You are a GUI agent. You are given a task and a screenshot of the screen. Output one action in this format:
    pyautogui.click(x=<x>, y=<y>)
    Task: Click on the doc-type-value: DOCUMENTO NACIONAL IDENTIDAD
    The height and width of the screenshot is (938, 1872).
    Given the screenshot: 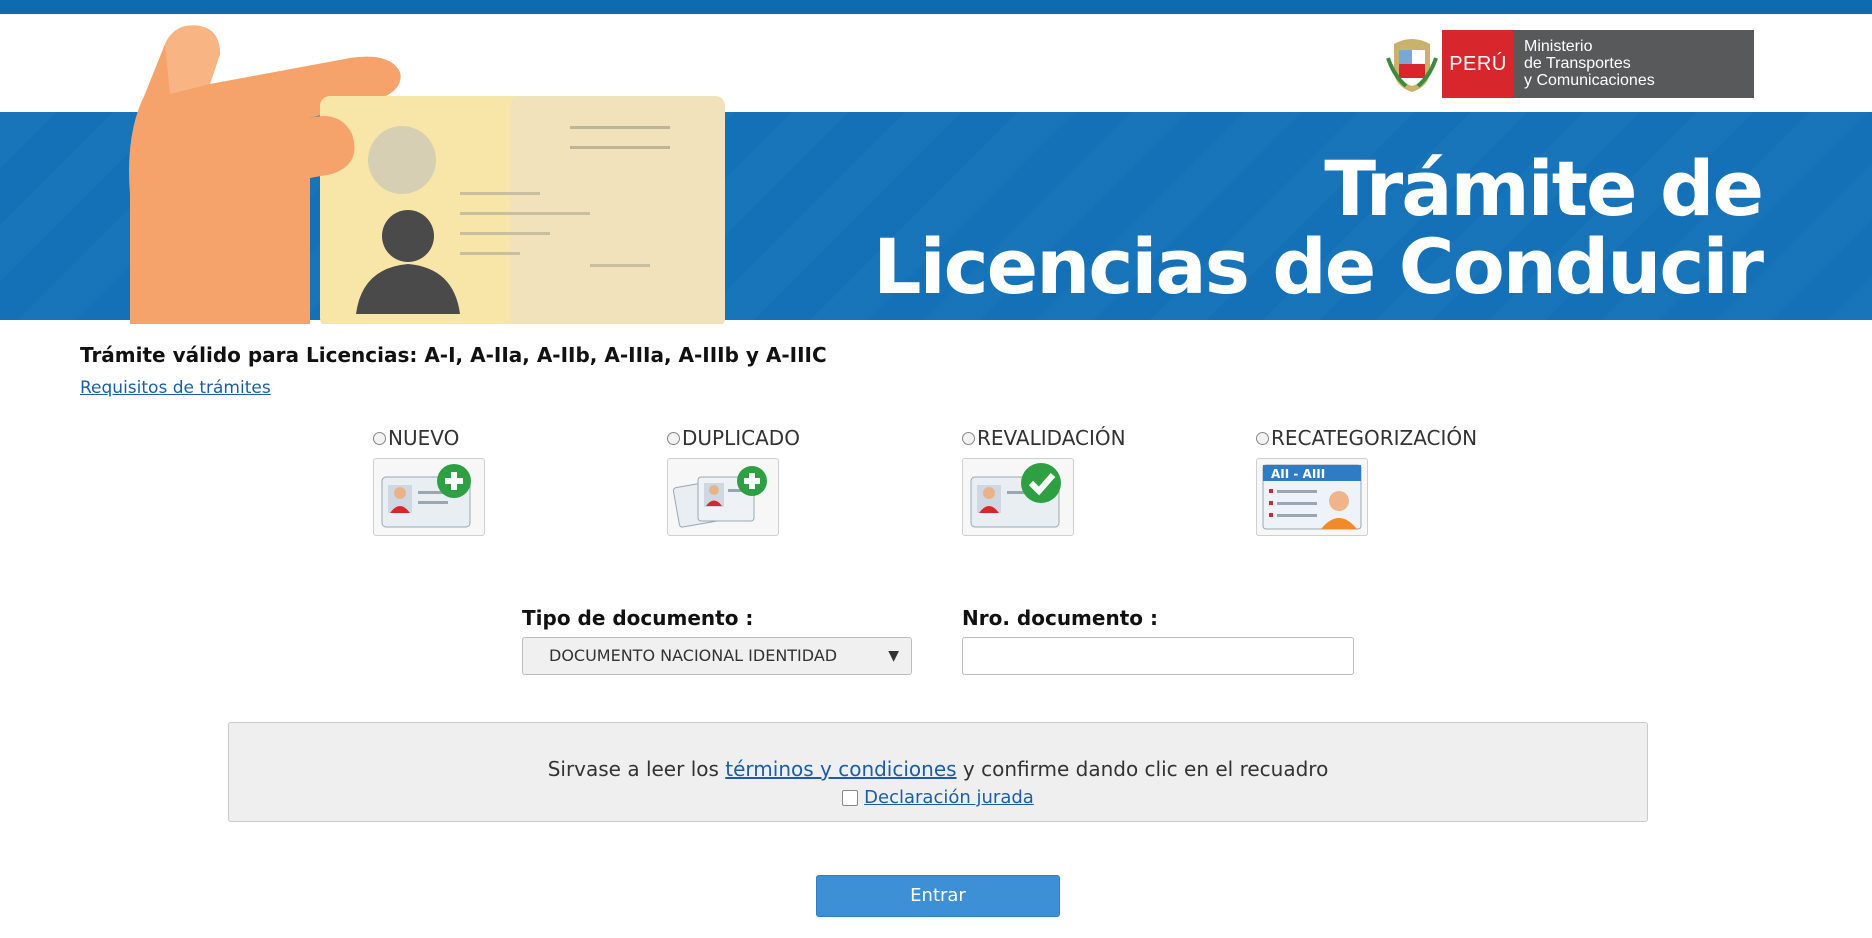 What is the action you would take?
    pyautogui.click(x=693, y=655)
    